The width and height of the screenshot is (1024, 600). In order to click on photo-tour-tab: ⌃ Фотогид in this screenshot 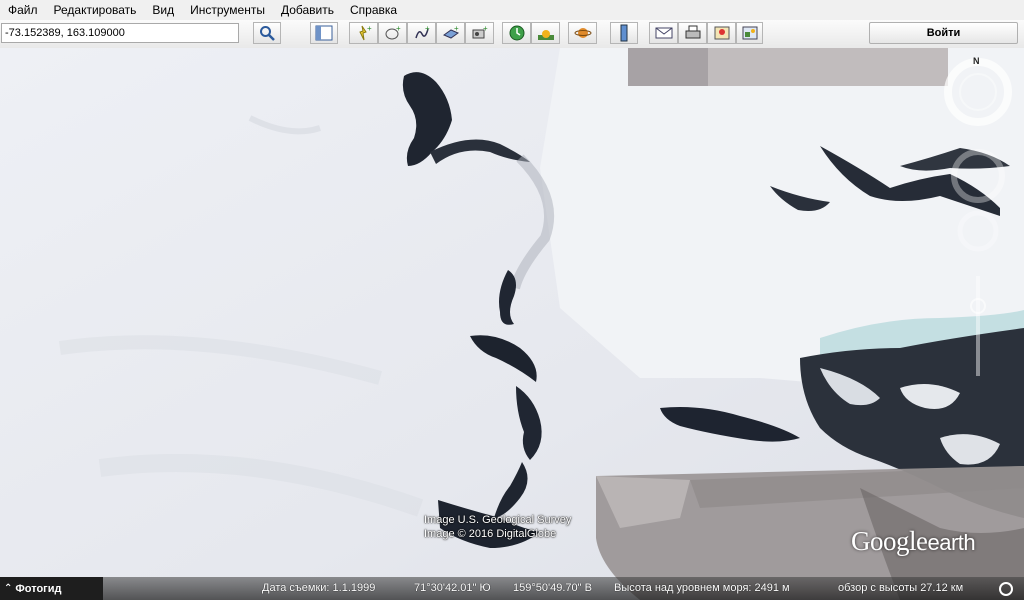, I will do `click(51, 588)`.